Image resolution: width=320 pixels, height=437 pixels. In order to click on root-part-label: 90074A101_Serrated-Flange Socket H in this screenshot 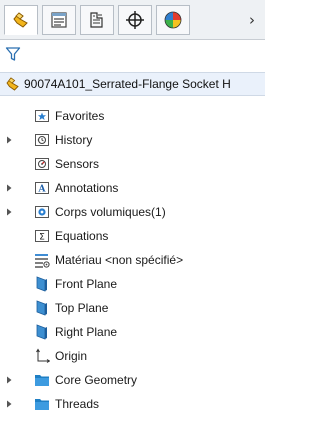, I will do `click(127, 84)`.